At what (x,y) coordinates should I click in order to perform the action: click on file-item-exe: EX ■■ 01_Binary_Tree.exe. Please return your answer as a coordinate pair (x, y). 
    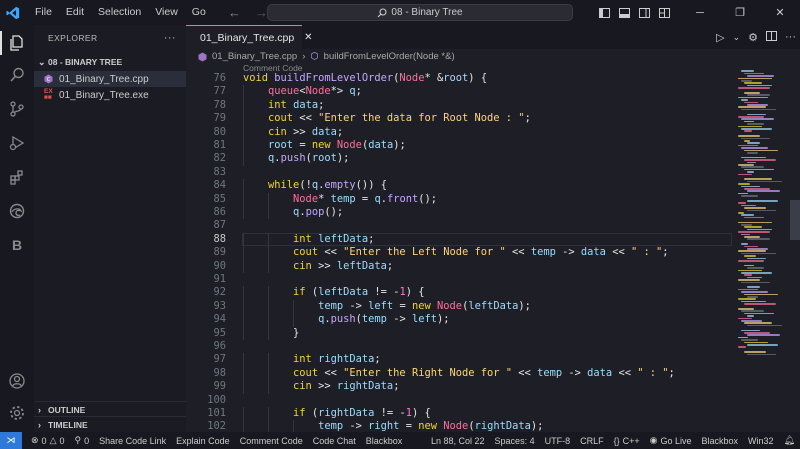
    Looking at the image, I should click on (110, 95).